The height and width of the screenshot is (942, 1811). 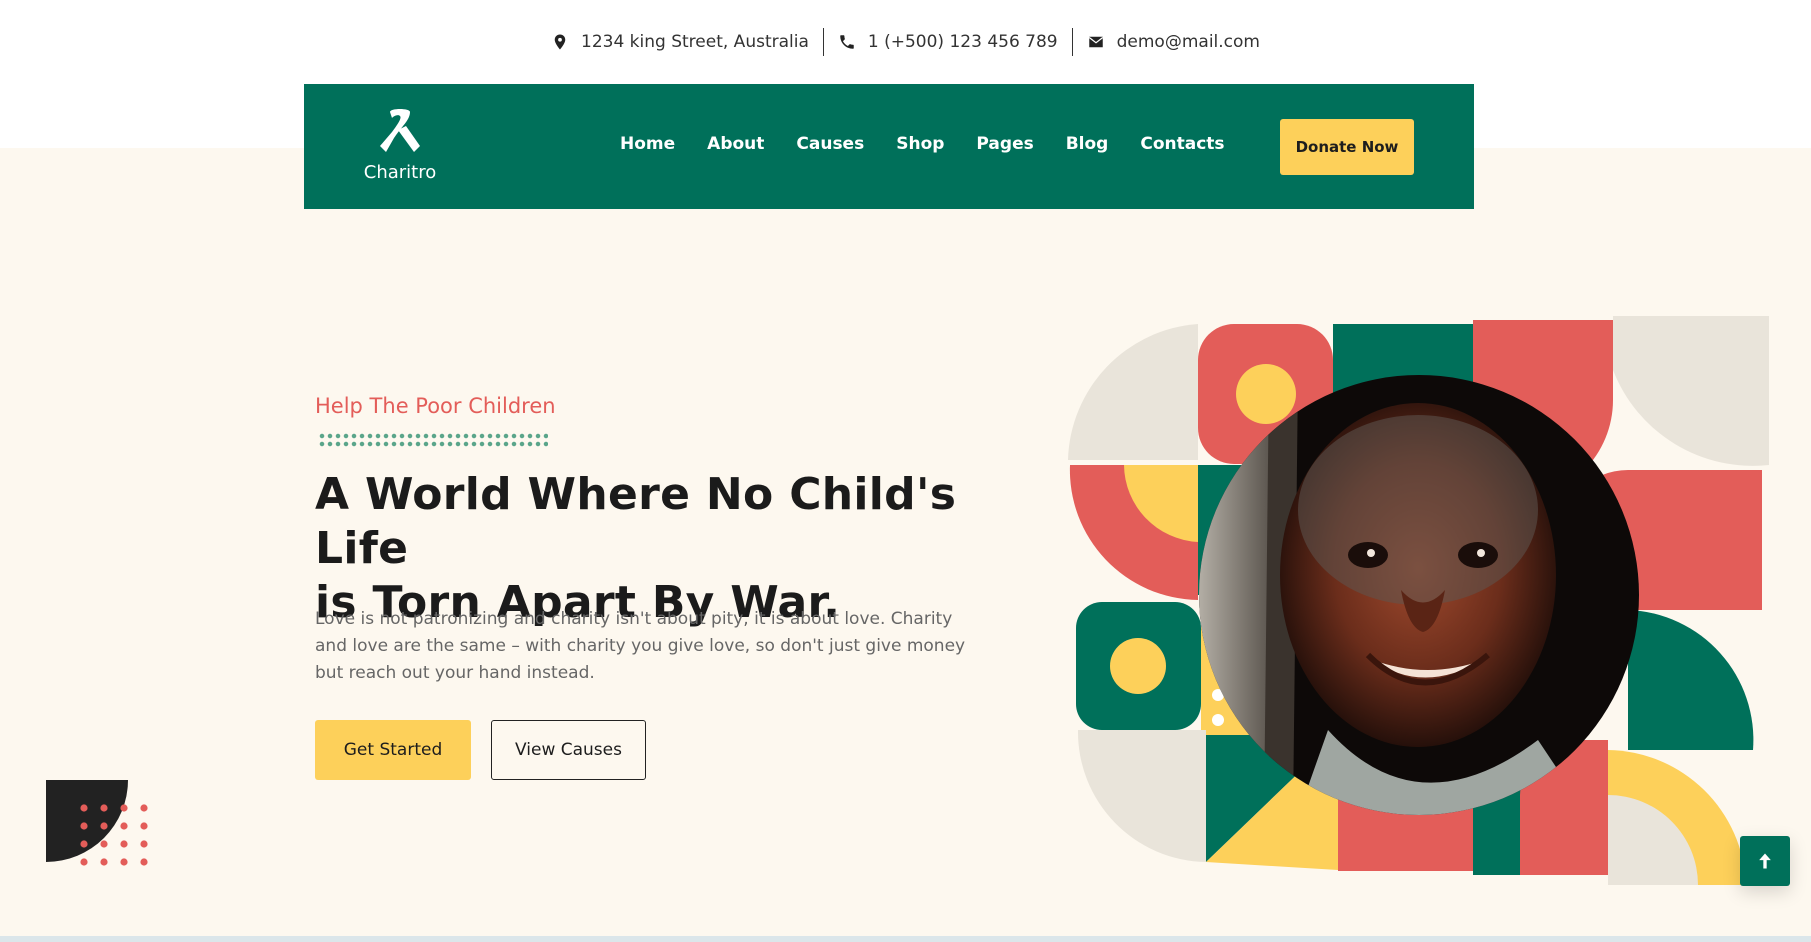 What do you see at coordinates (568, 750) in the screenshot?
I see `view-causes-button: View Causes` at bounding box center [568, 750].